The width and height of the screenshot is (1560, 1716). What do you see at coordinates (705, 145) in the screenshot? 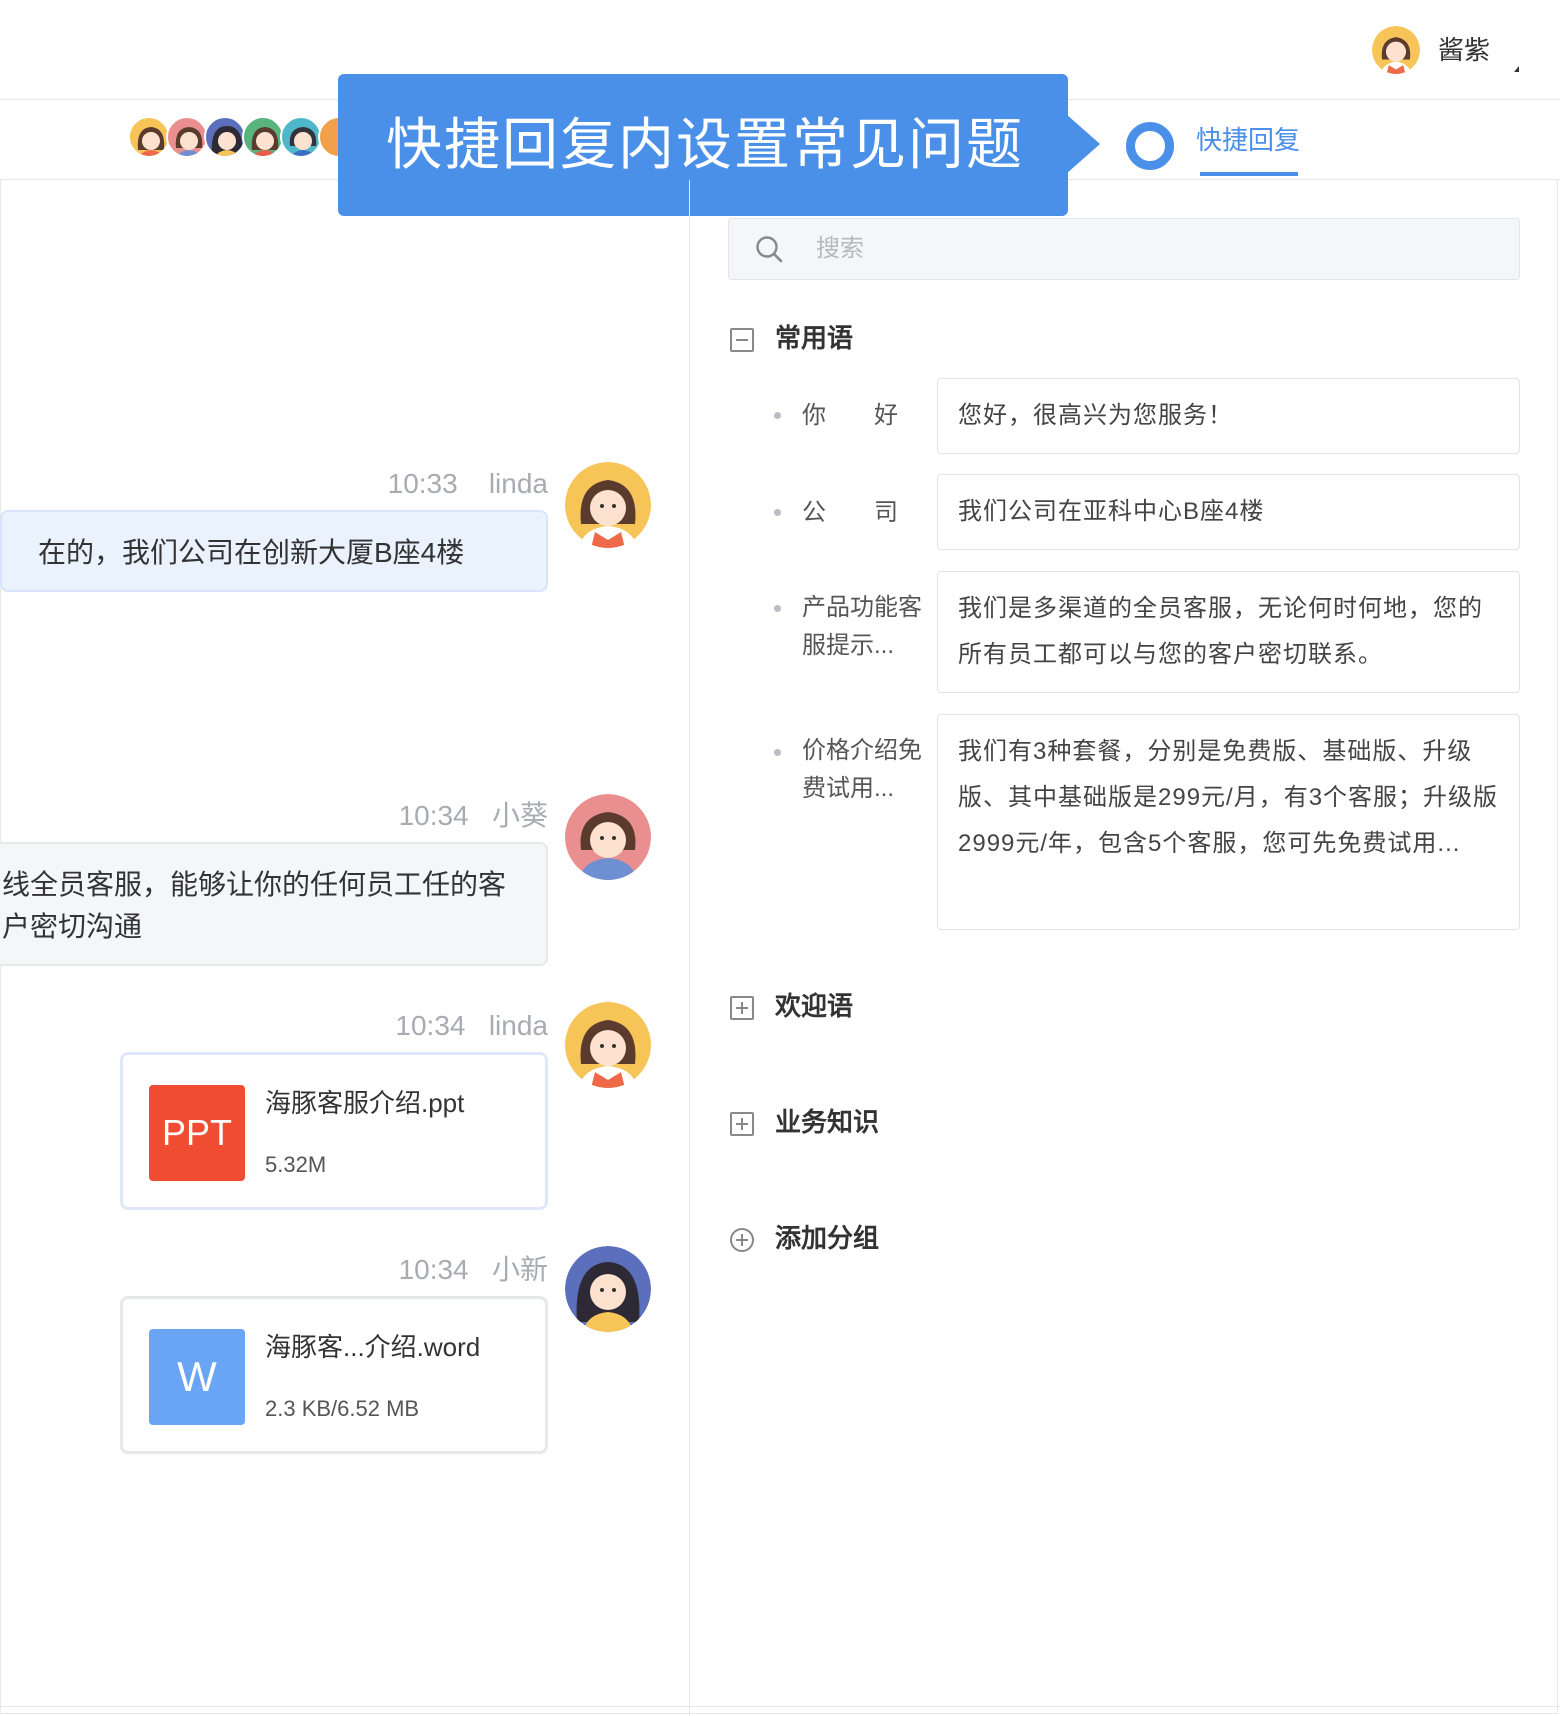
I see `callout-text: 快捷回复内设置常见问题` at bounding box center [705, 145].